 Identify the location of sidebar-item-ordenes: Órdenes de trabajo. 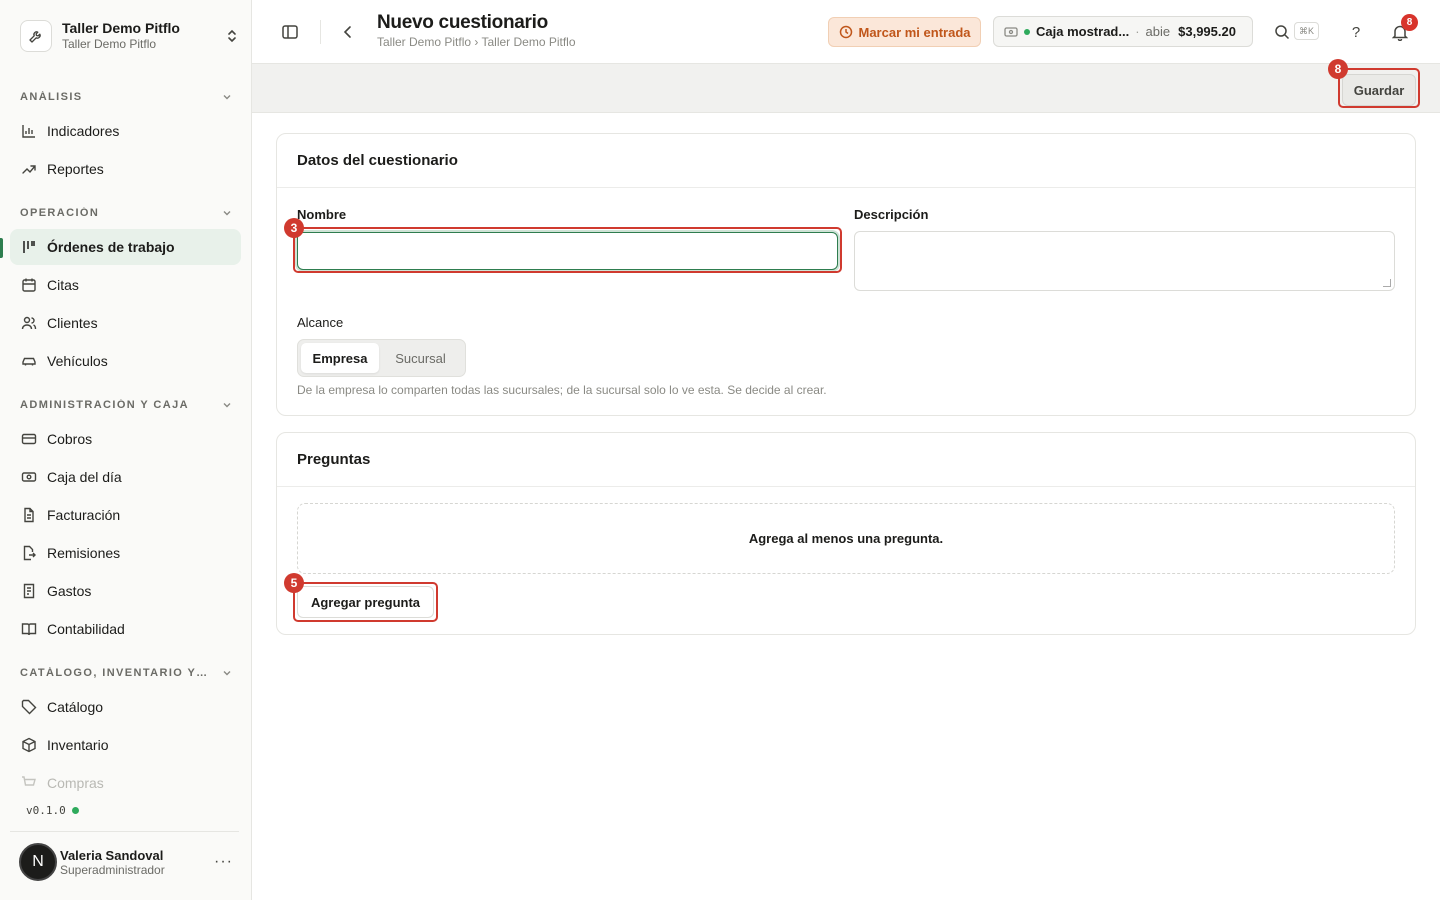
(125, 247).